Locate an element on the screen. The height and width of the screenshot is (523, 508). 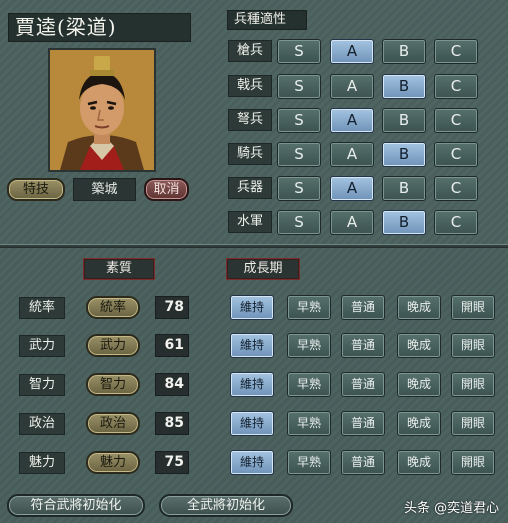
reset-all-button: 全武將初始化 is located at coordinates (226, 505).